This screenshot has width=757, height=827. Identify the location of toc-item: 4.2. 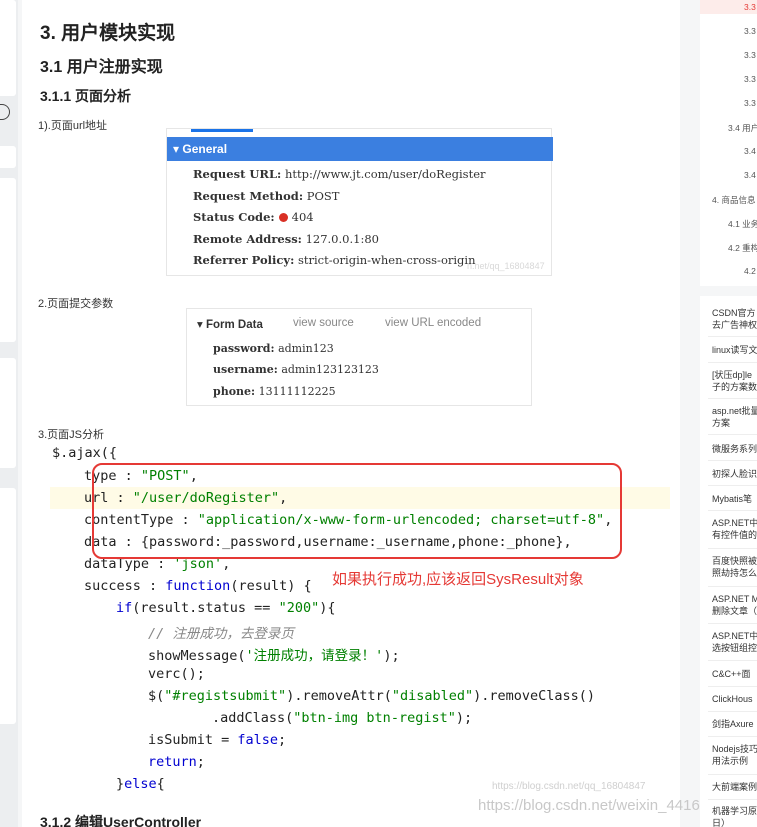
(750, 271).